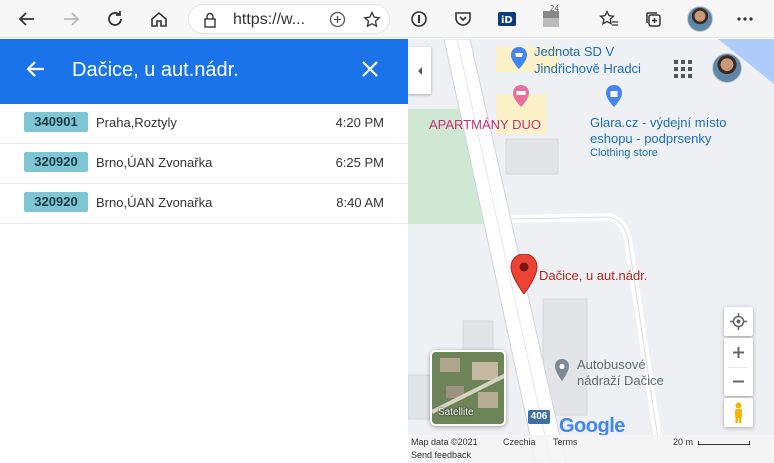 The image size is (774, 463). I want to click on destination: Praha,Roztyly, so click(136, 122).